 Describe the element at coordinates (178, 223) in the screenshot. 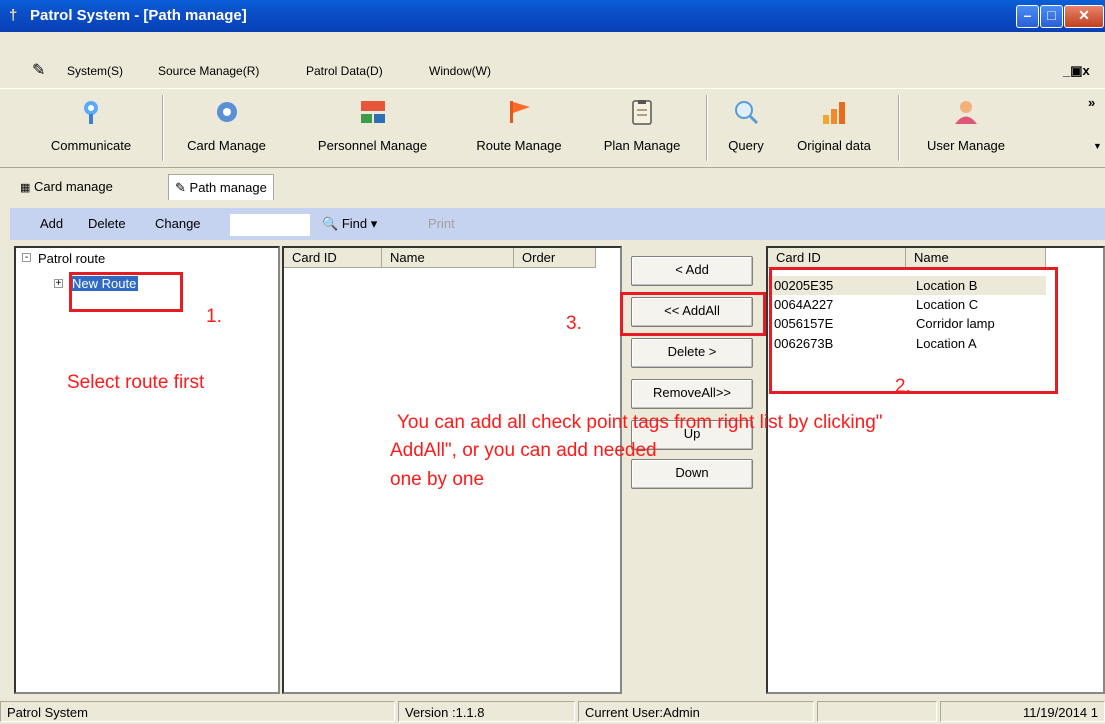

I see `change-action: Change` at that location.